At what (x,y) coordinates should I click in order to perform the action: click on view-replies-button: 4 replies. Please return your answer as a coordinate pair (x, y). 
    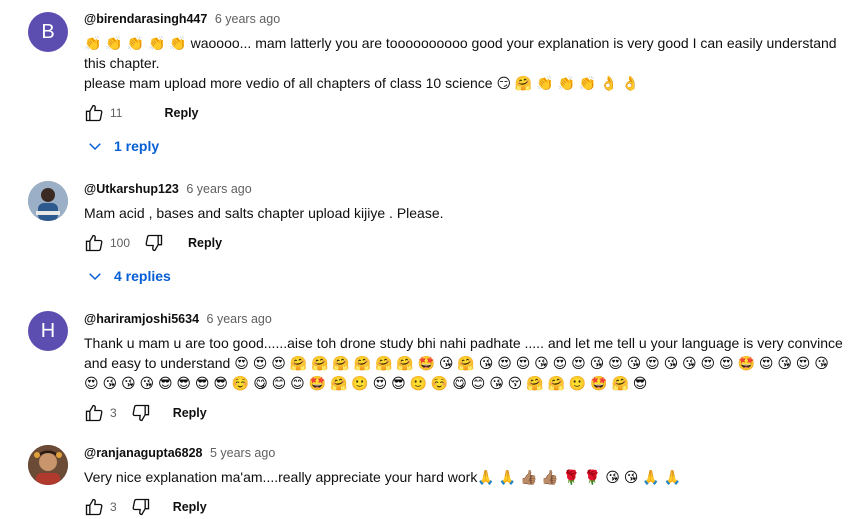
    Looking at the image, I should click on (128, 276).